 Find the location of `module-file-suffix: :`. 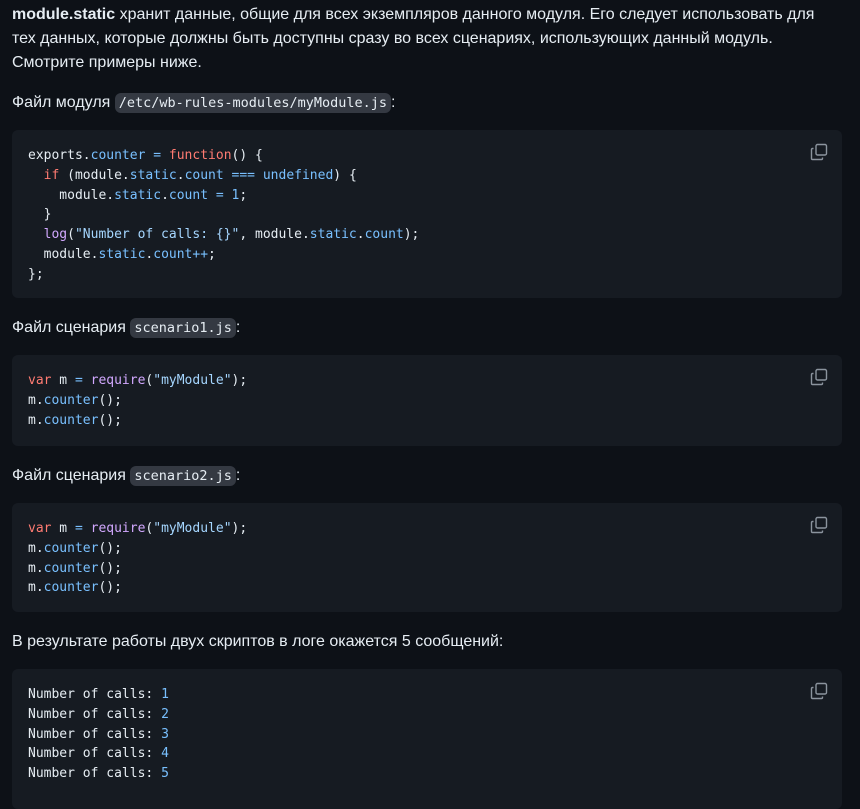

module-file-suffix: : is located at coordinates (393, 102).